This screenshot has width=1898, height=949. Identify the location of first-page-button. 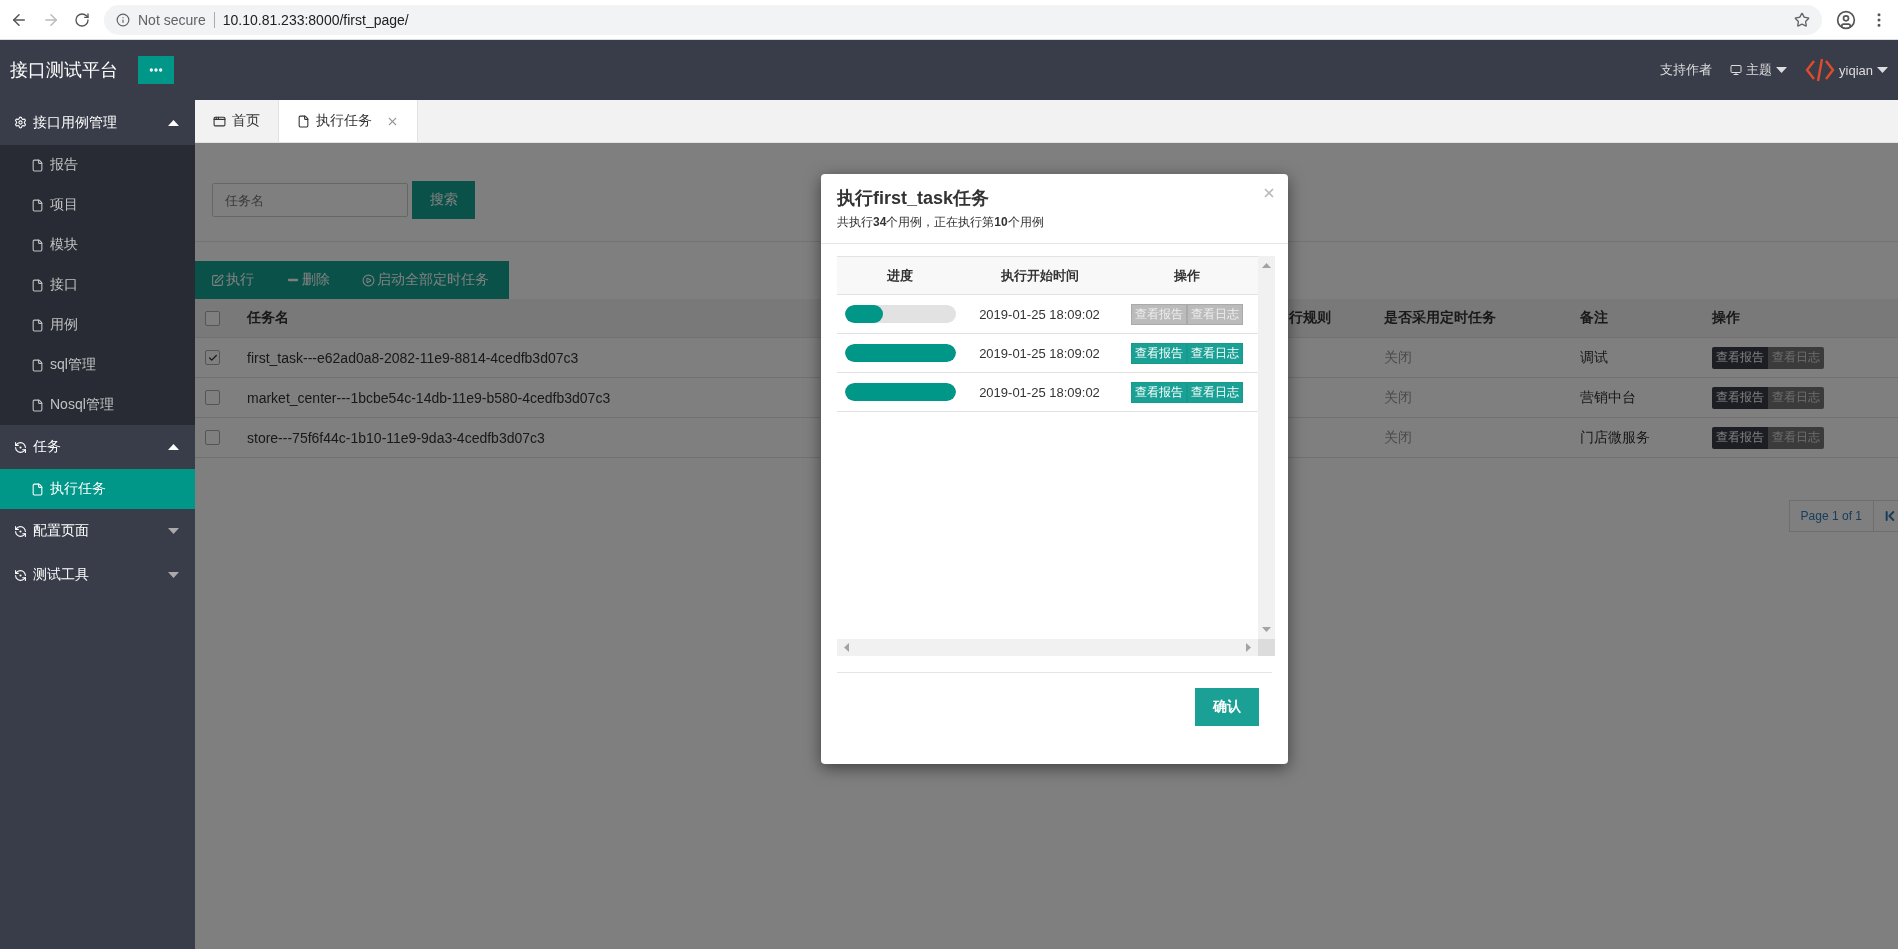
(1886, 516).